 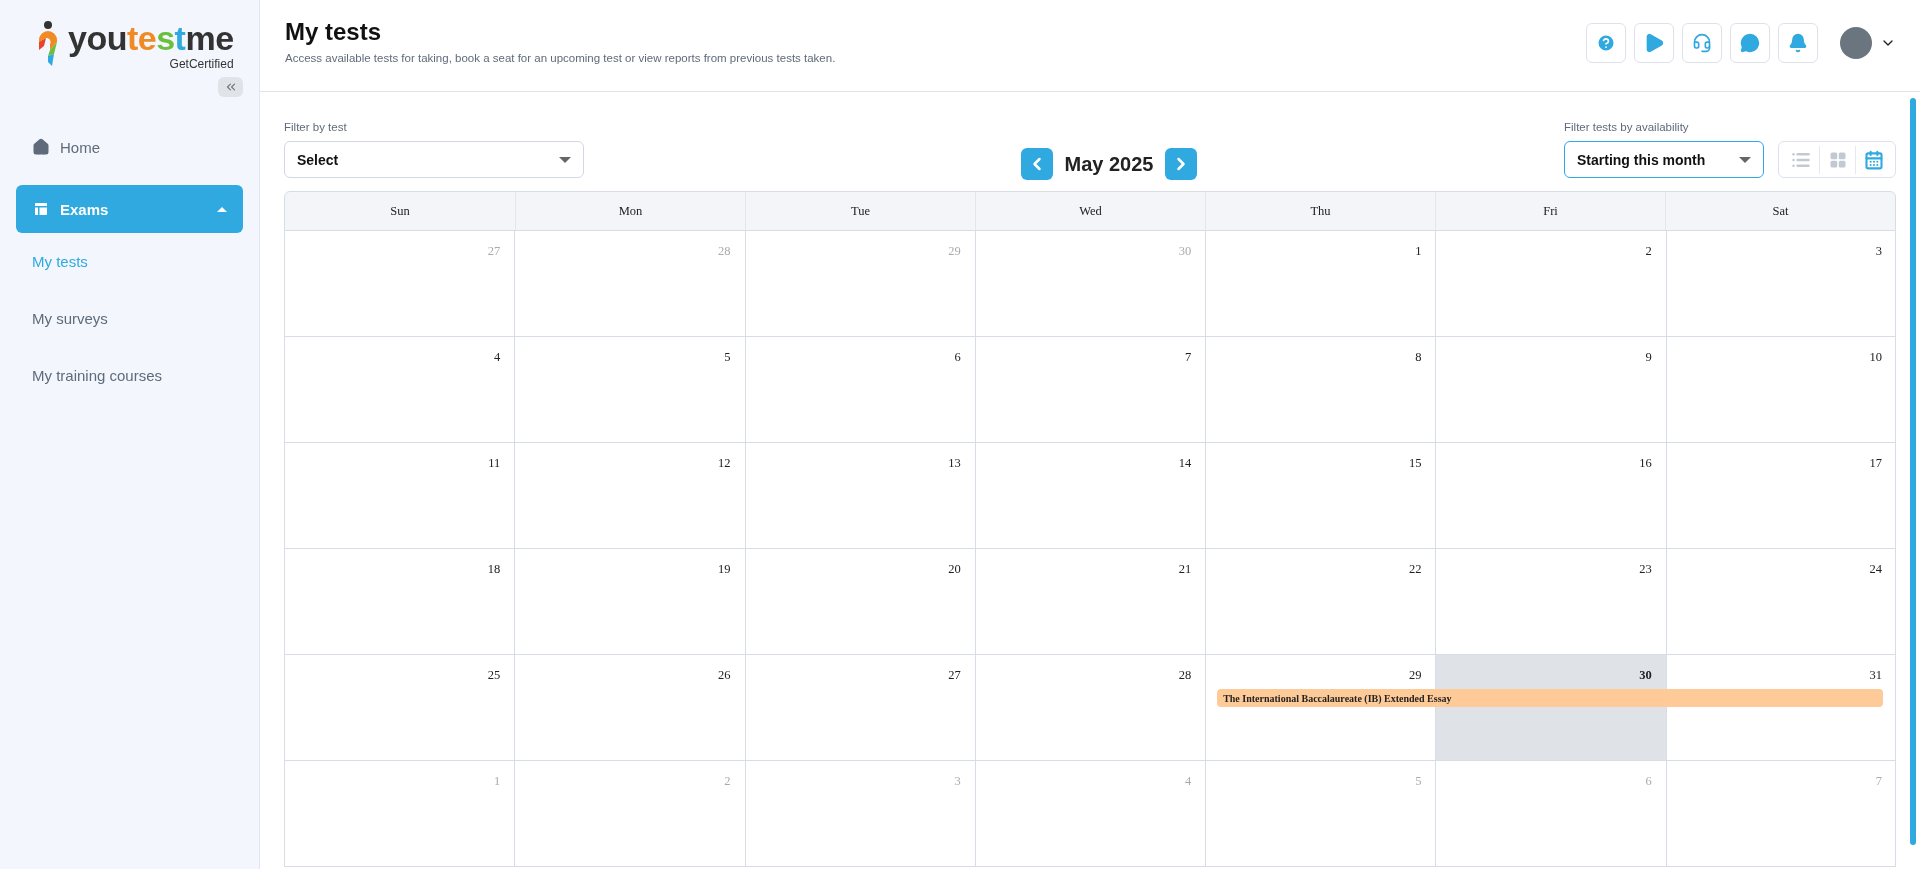 I want to click on chat-button, so click(x=1750, y=42).